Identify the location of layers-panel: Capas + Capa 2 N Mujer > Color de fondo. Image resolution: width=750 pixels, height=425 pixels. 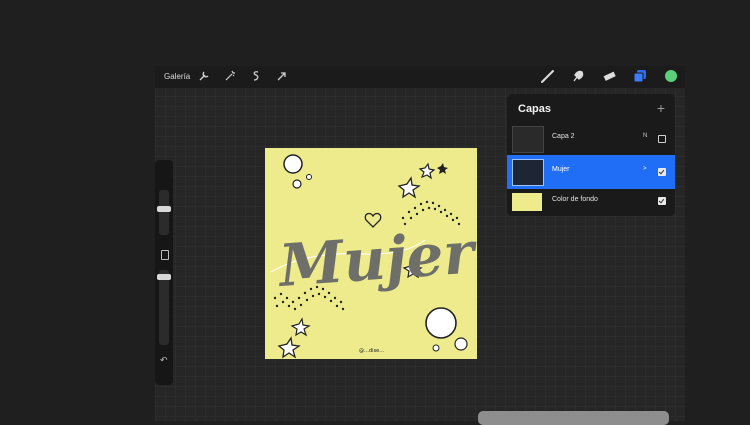
(591, 155).